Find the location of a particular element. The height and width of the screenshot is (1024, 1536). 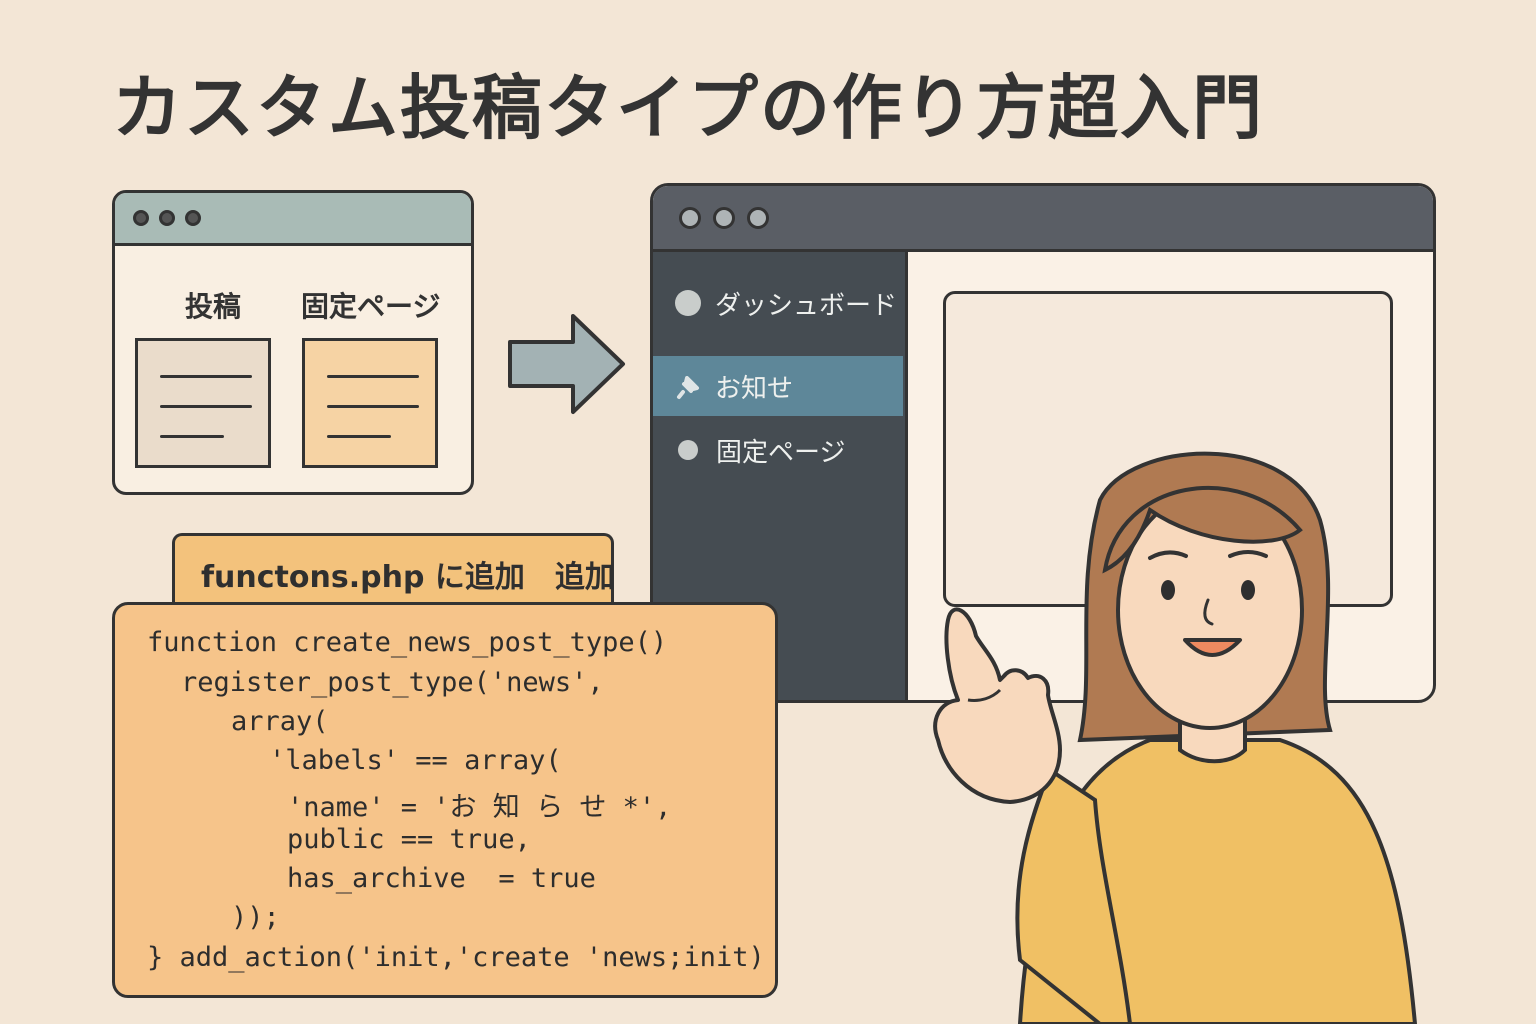

window-titlebar is located at coordinates (293, 219).